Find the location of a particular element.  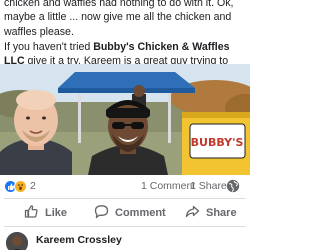

share-arrow-icon is located at coordinates (192, 213).